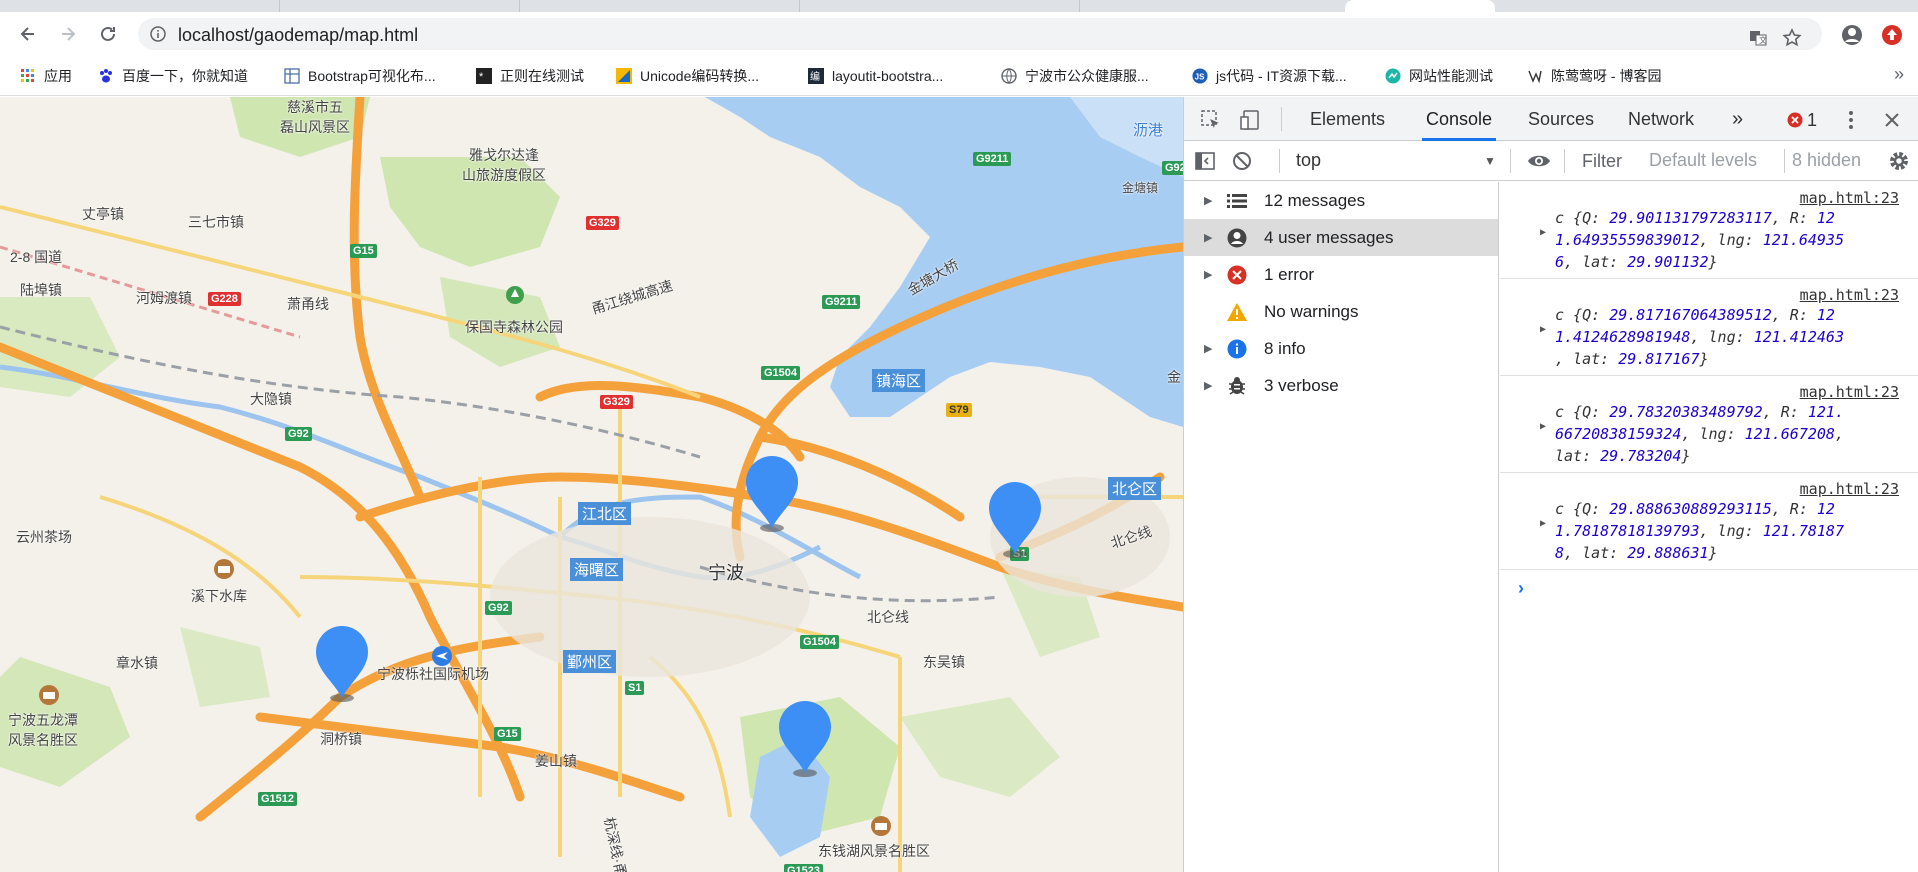 The height and width of the screenshot is (872, 1918). I want to click on back-button, so click(28, 34).